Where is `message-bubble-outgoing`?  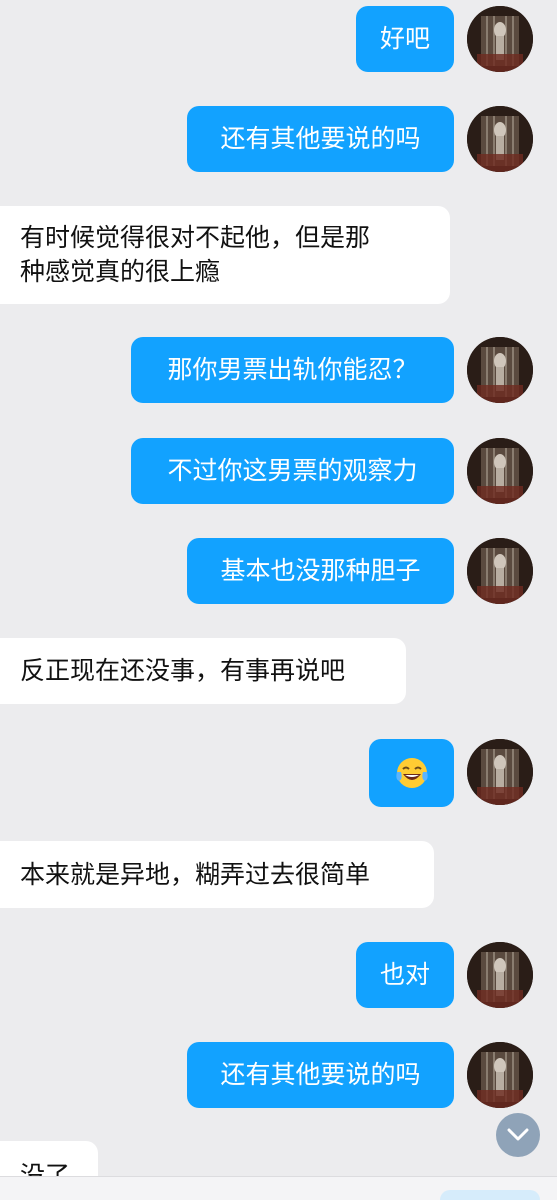 message-bubble-outgoing is located at coordinates (411, 773).